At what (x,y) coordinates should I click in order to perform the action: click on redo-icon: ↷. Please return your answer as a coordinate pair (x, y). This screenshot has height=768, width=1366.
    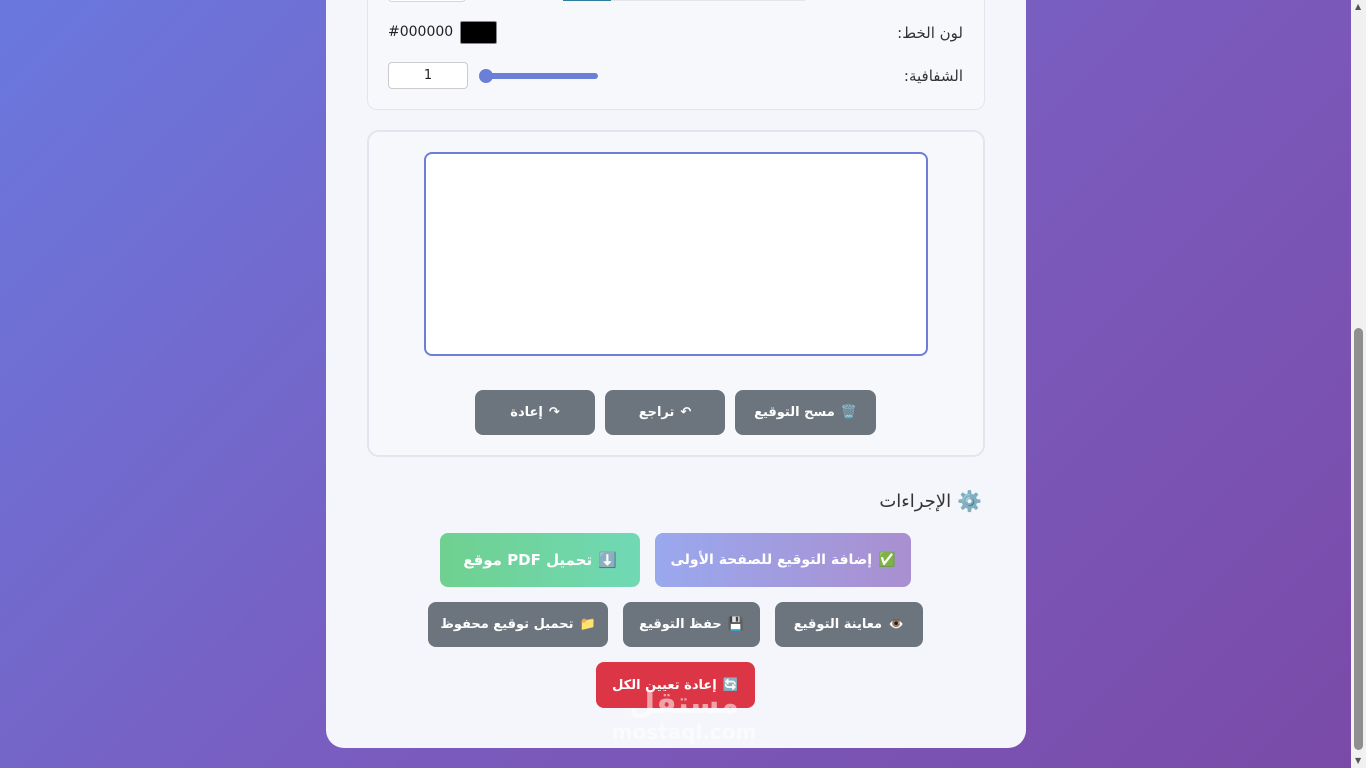
    Looking at the image, I should click on (554, 412).